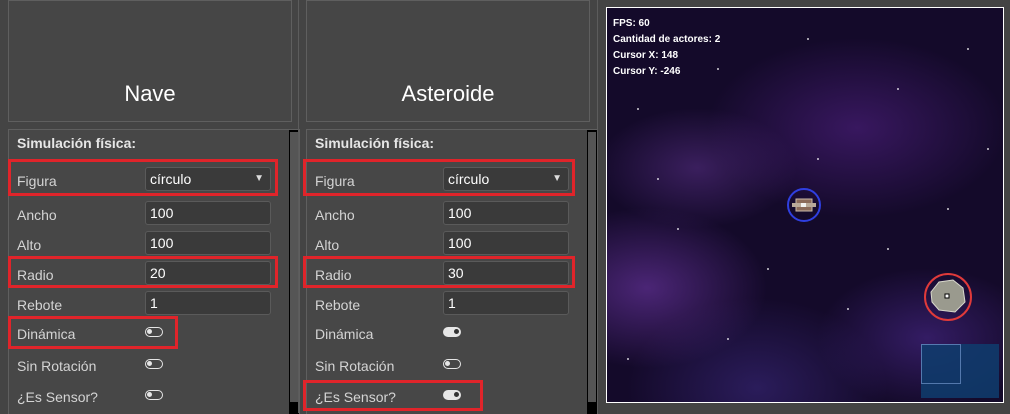  I want to click on minimap, so click(960, 371).